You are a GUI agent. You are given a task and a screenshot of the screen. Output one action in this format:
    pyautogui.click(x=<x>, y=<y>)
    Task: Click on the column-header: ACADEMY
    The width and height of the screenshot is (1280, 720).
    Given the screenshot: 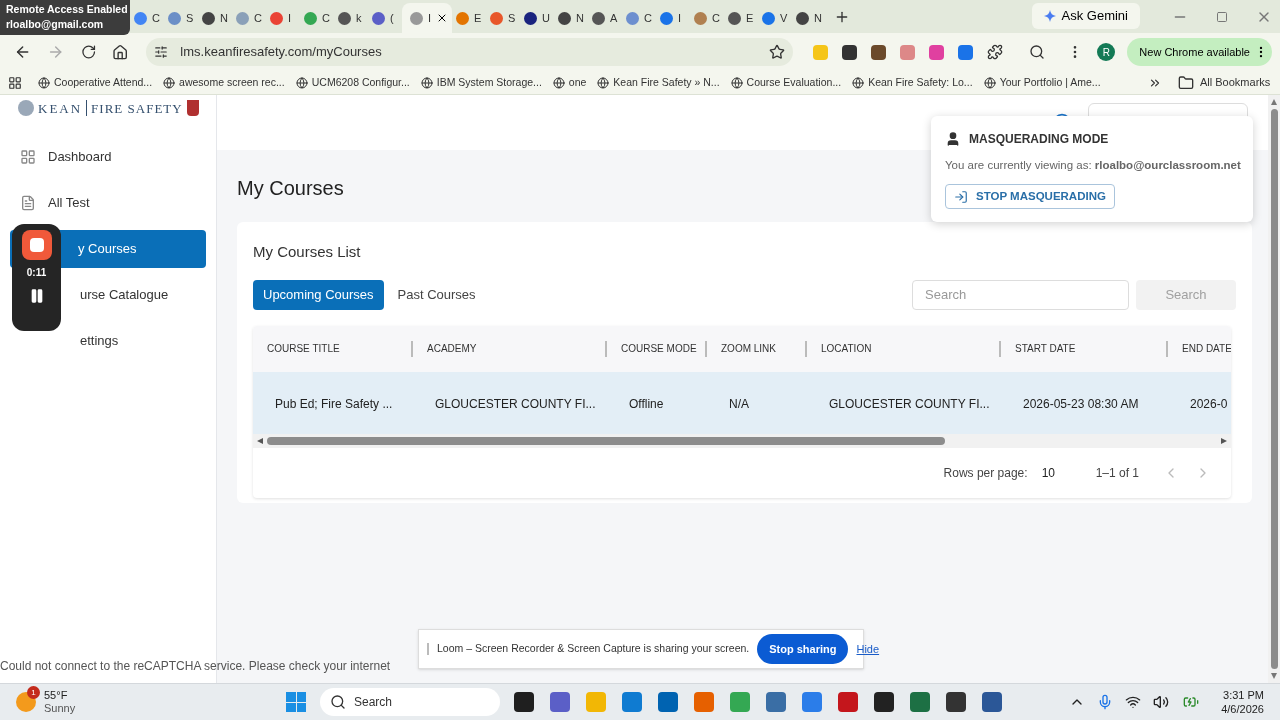 What is the action you would take?
    pyautogui.click(x=452, y=349)
    